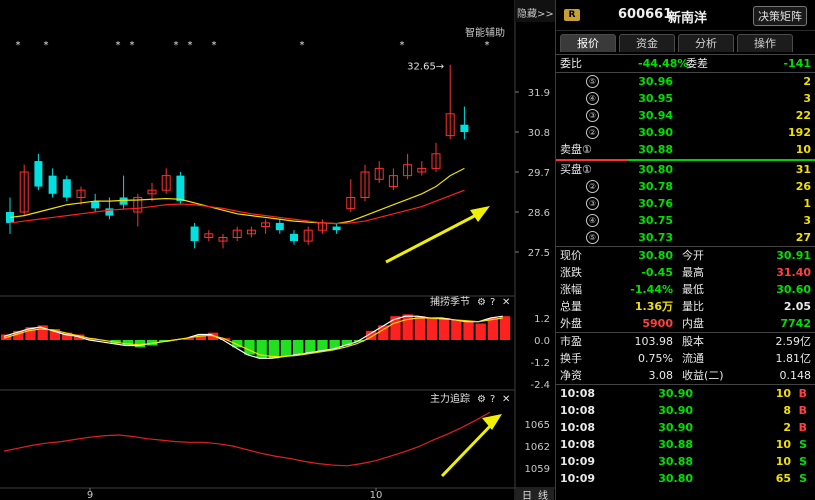 This screenshot has width=815, height=500. I want to click on bids-level-label: ⑤, so click(592, 237).